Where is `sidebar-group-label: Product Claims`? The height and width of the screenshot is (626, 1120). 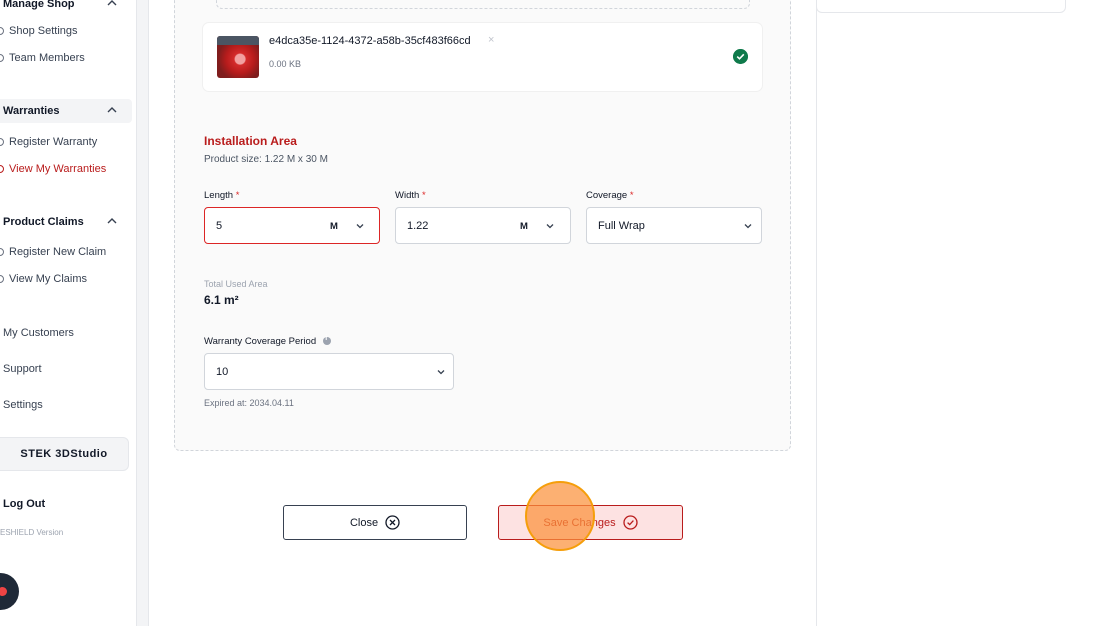 sidebar-group-label: Product Claims is located at coordinates (43, 222).